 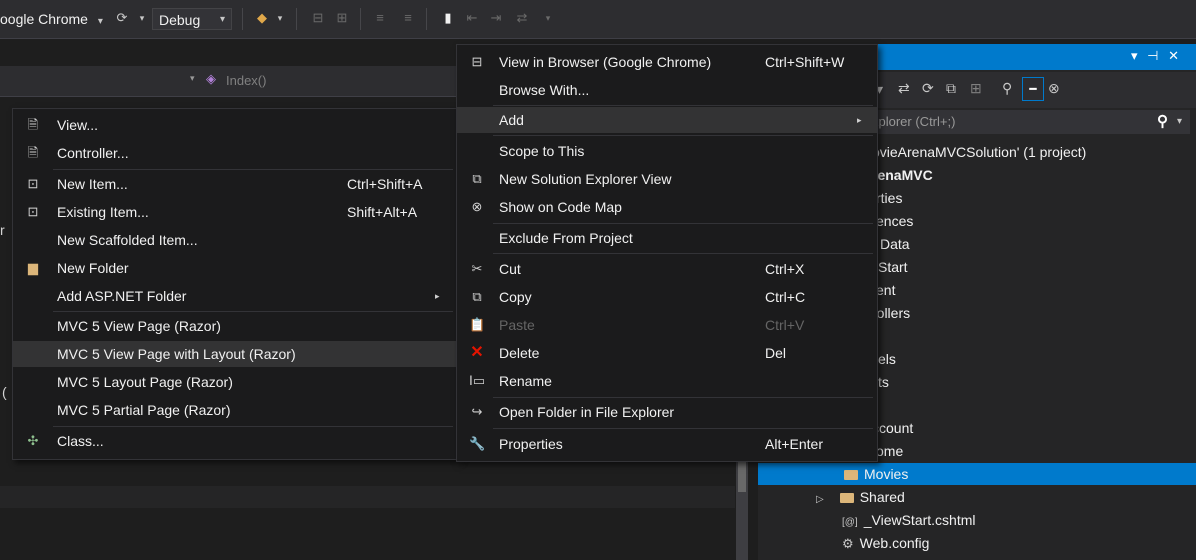 What do you see at coordinates (1033, 89) in the screenshot?
I see `preview-selected-icon: ━` at bounding box center [1033, 89].